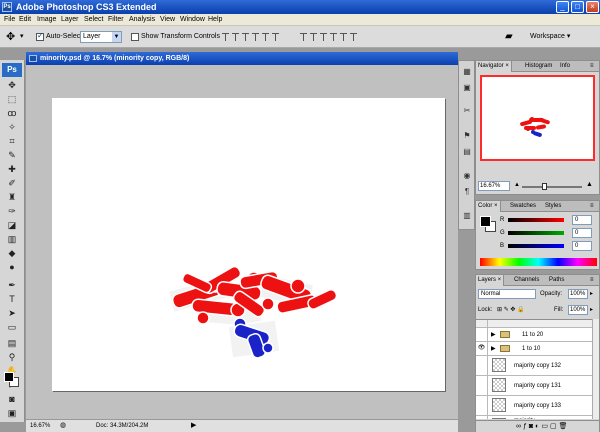 The width and height of the screenshot is (600, 432). Describe the element at coordinates (467, 88) in the screenshot. I see `tool-presets-icon: ▣` at that location.